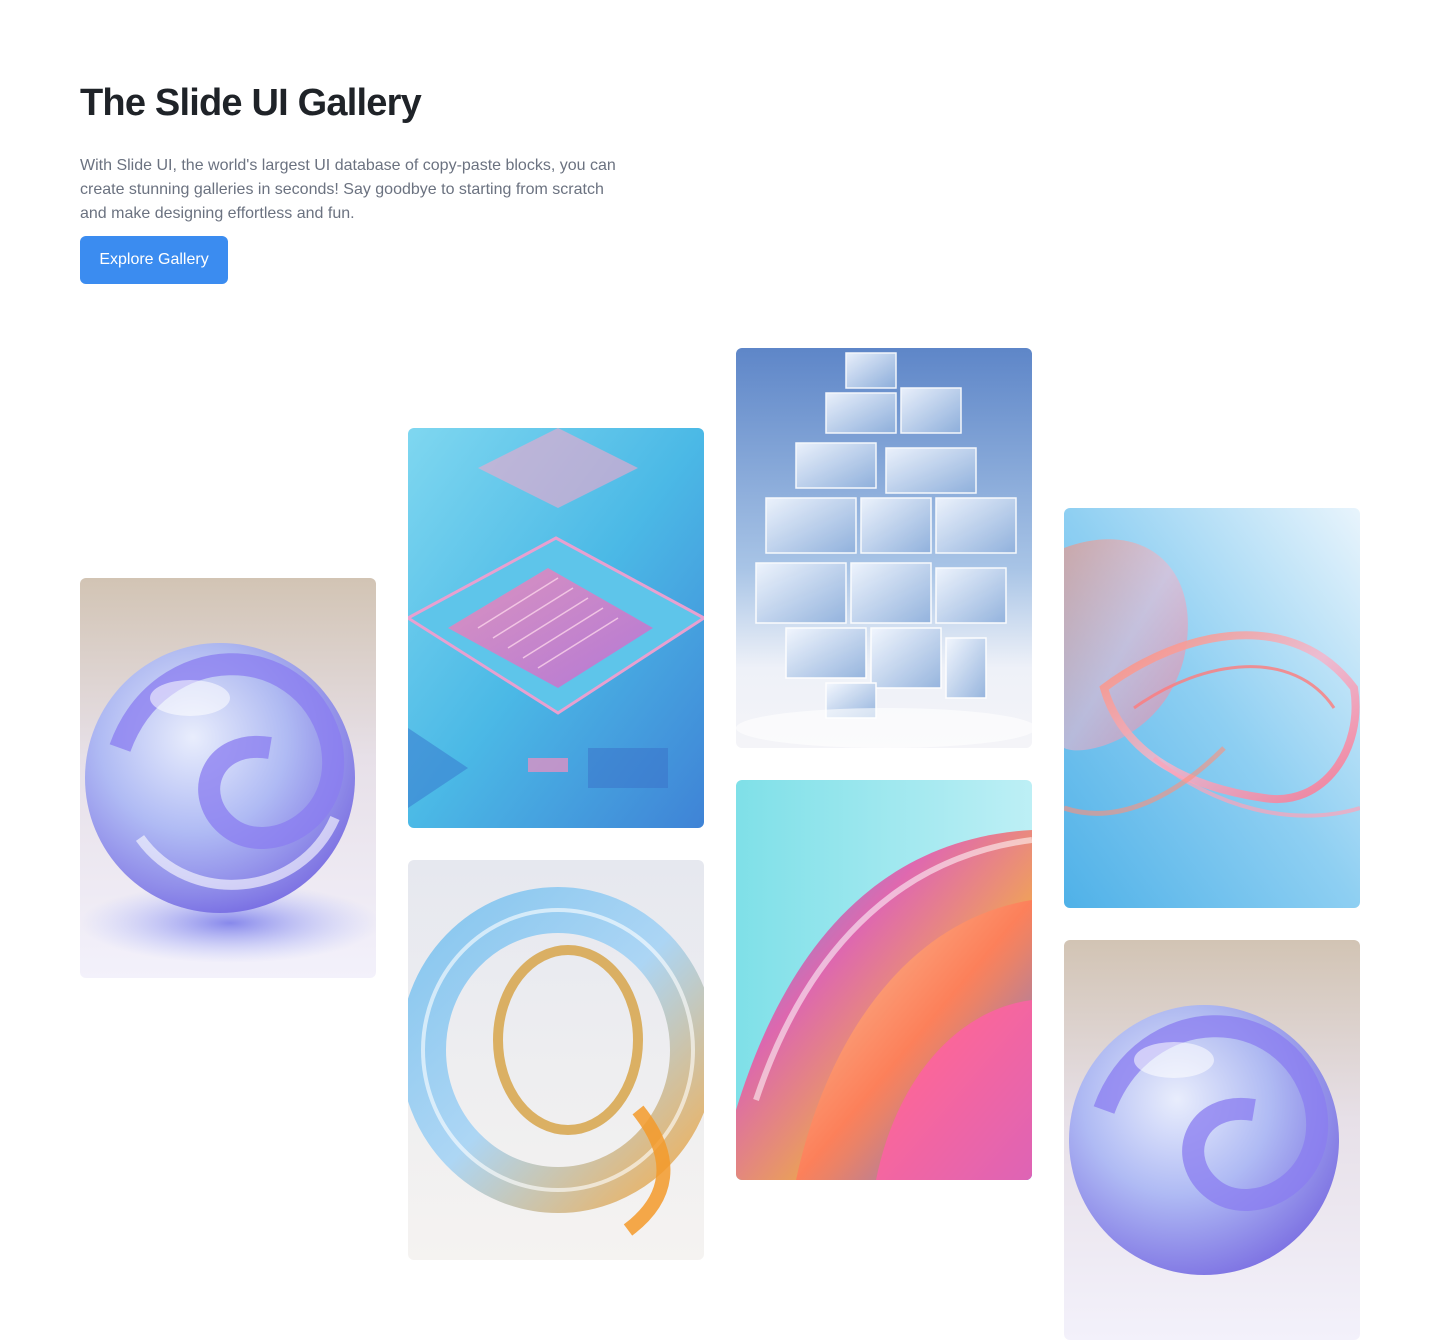  I want to click on gallery-image-glass-ring, so click(556, 1060).